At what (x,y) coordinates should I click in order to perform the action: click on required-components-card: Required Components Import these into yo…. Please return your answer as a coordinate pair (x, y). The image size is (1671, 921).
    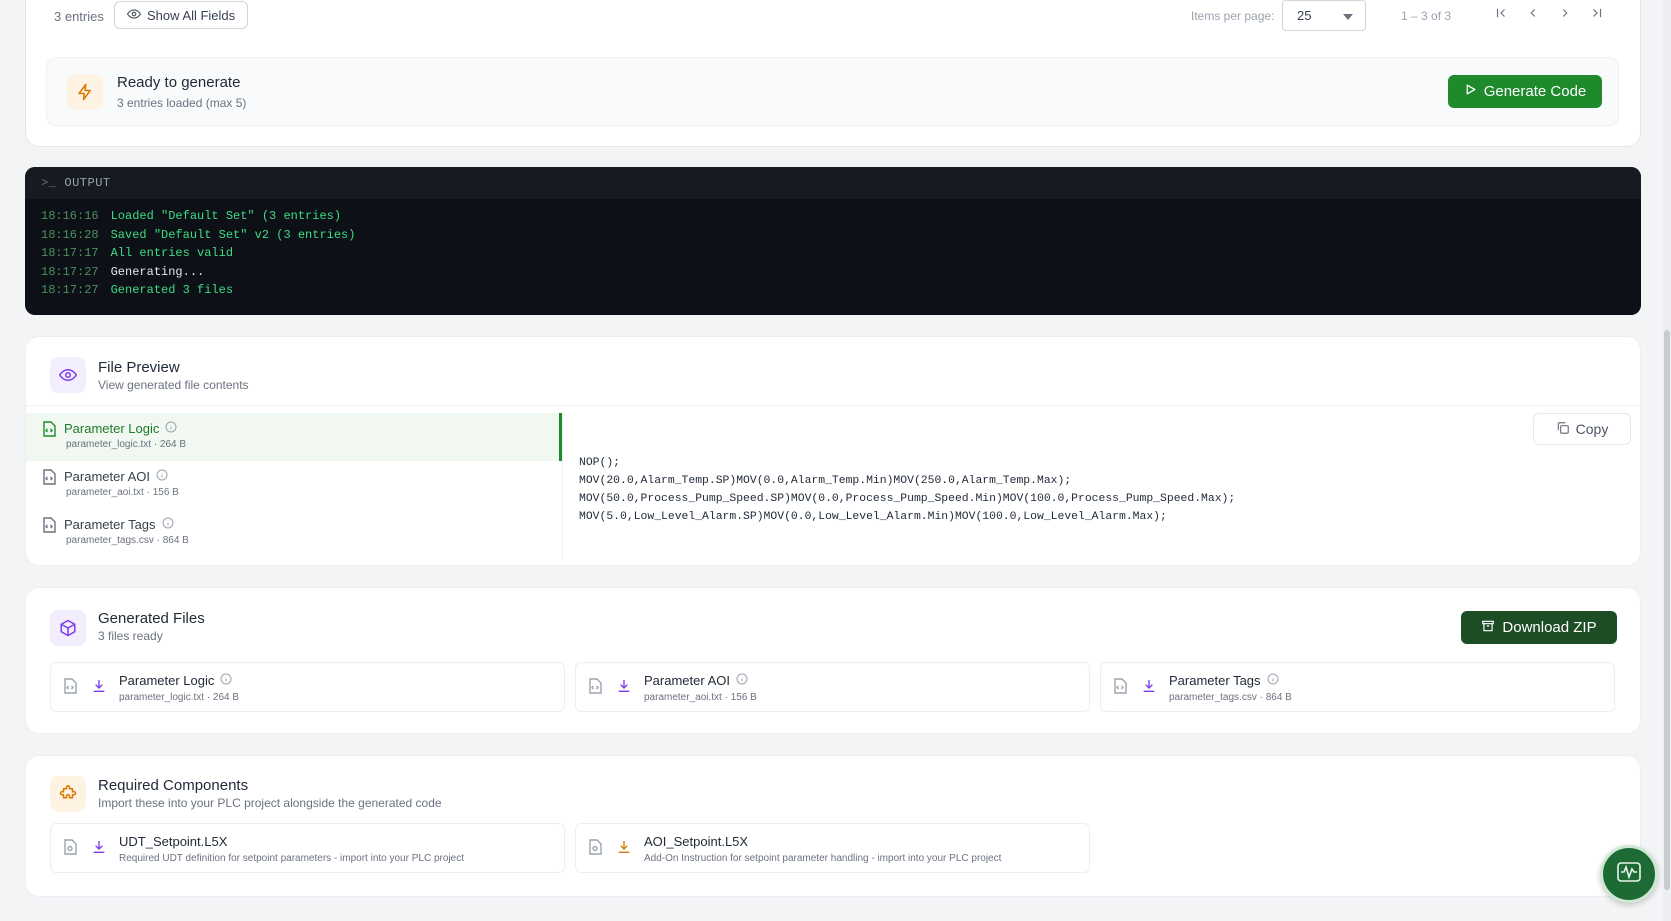
    Looking at the image, I should click on (833, 826).